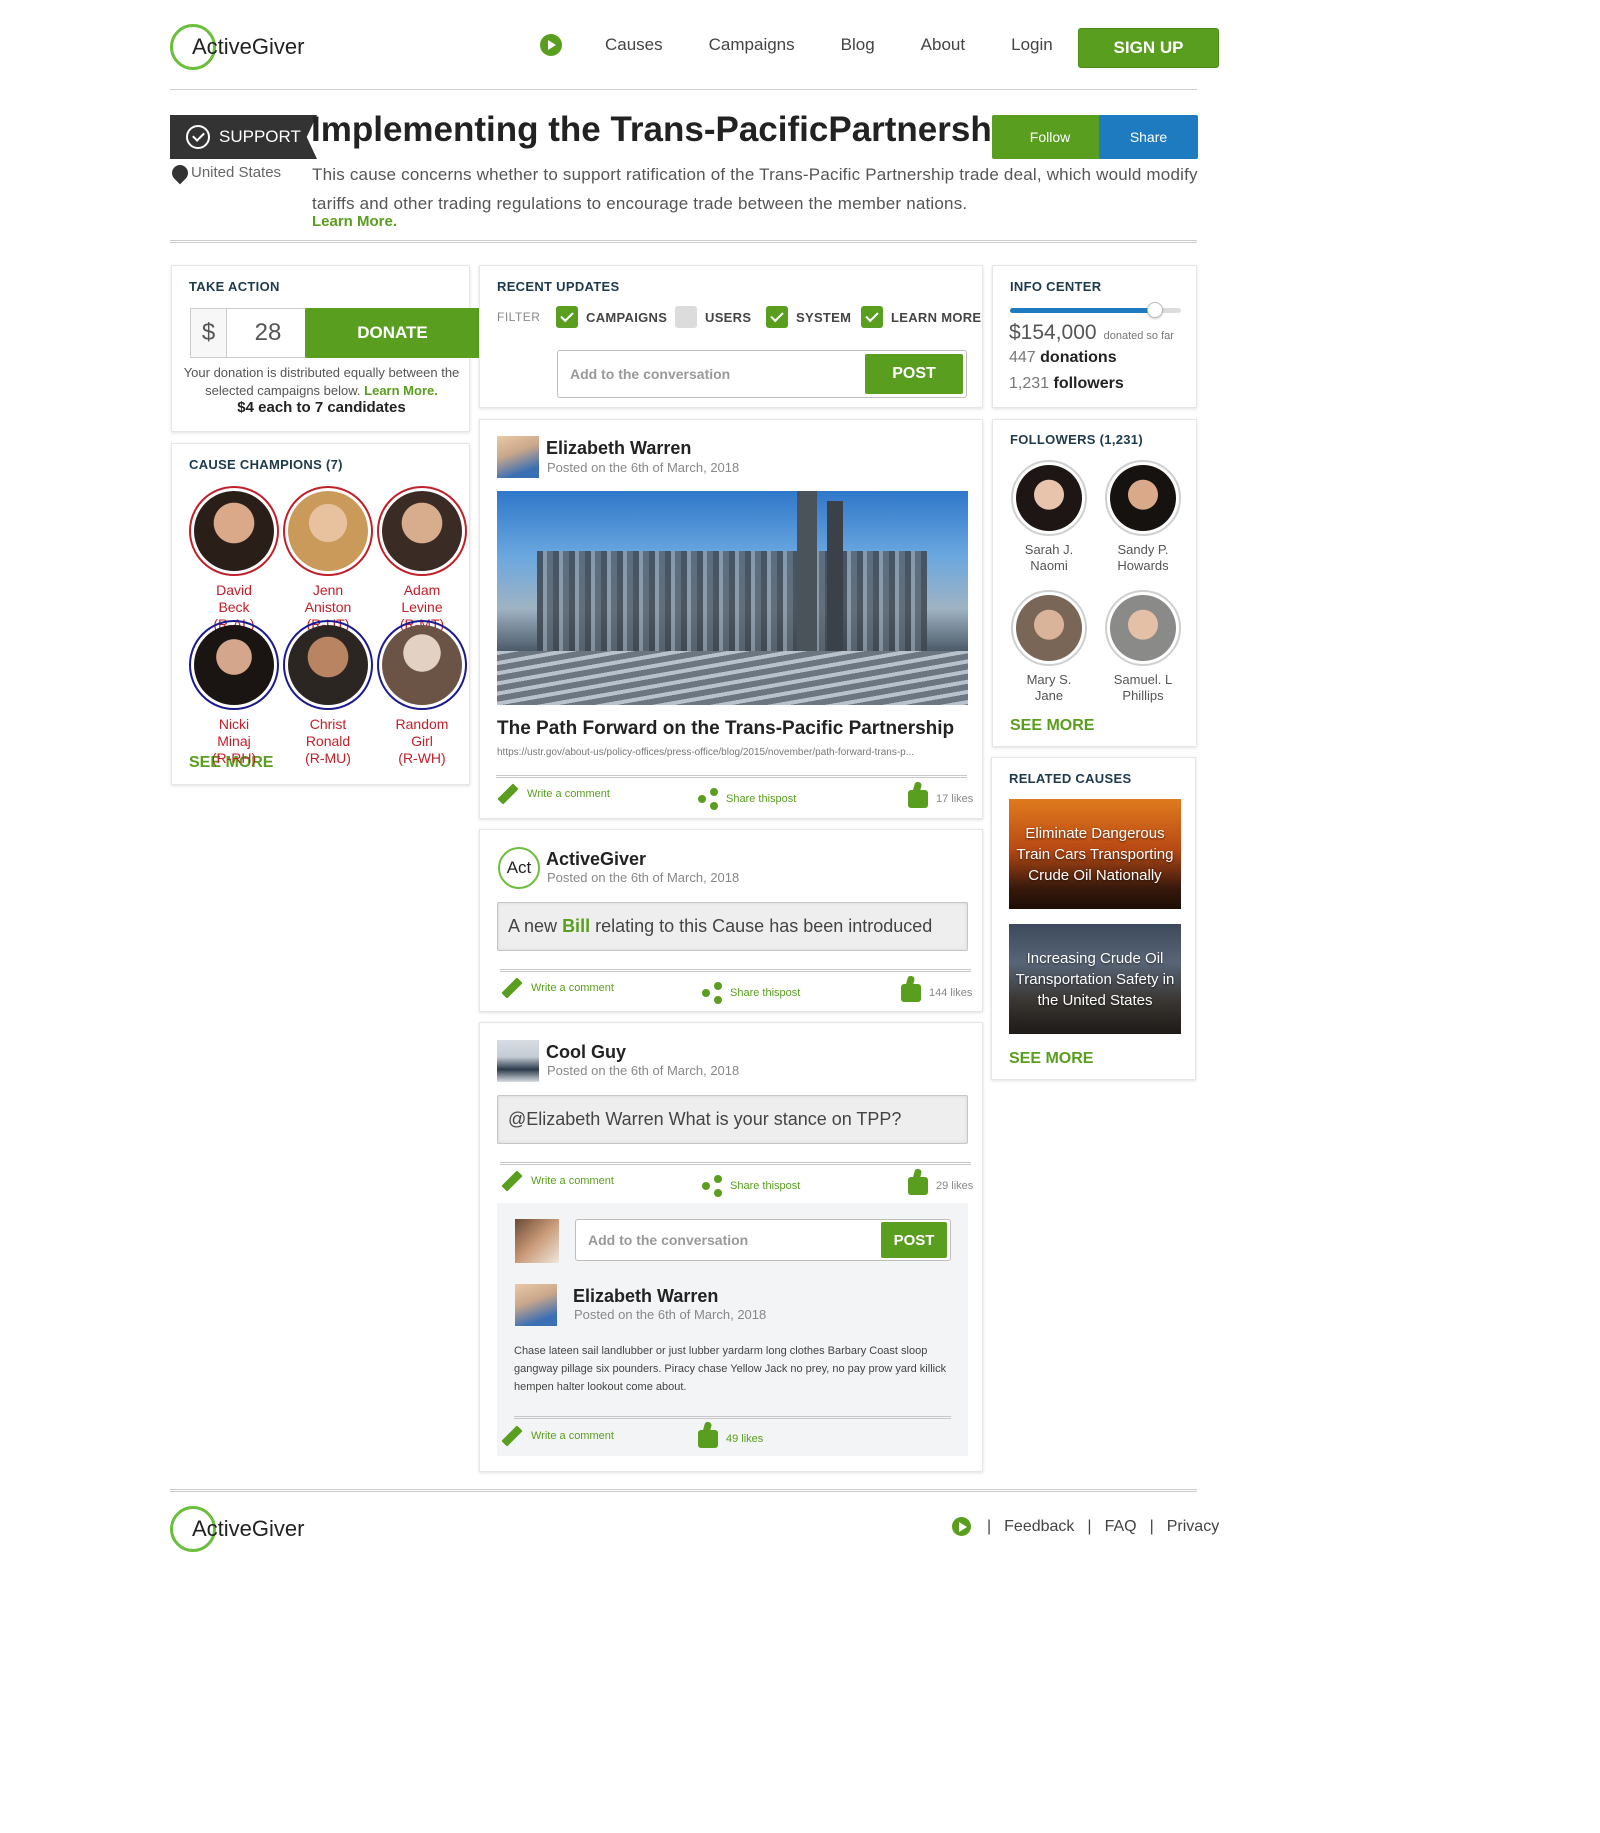 Image resolution: width=1600 pixels, height=1833 pixels. I want to click on follower-photo, so click(1049, 628).